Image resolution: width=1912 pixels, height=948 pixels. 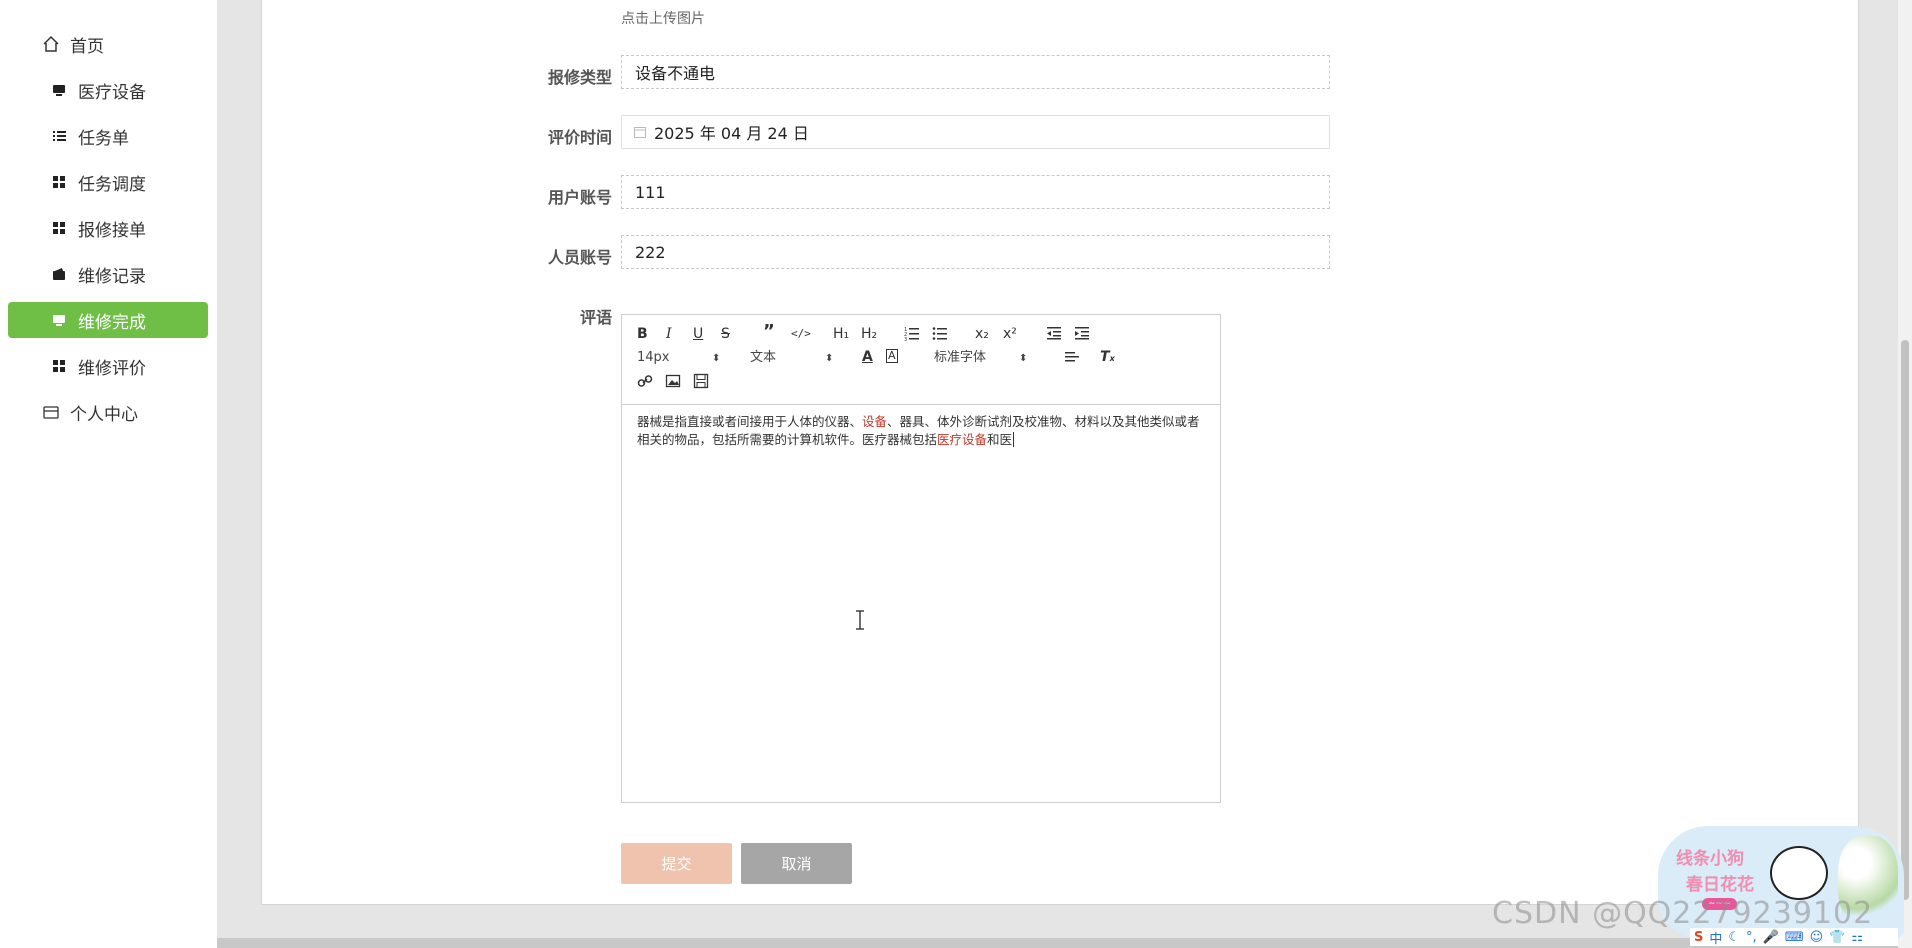 I want to click on font-family-select: 标准字体 ⬍, so click(x=981, y=358).